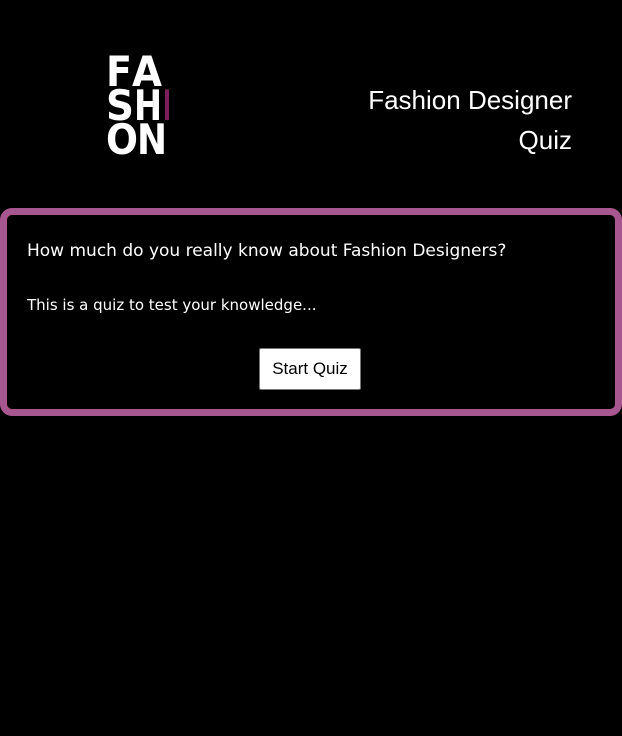 The image size is (622, 736). What do you see at coordinates (310, 369) in the screenshot?
I see `start-quiz-button: Start Quiz` at bounding box center [310, 369].